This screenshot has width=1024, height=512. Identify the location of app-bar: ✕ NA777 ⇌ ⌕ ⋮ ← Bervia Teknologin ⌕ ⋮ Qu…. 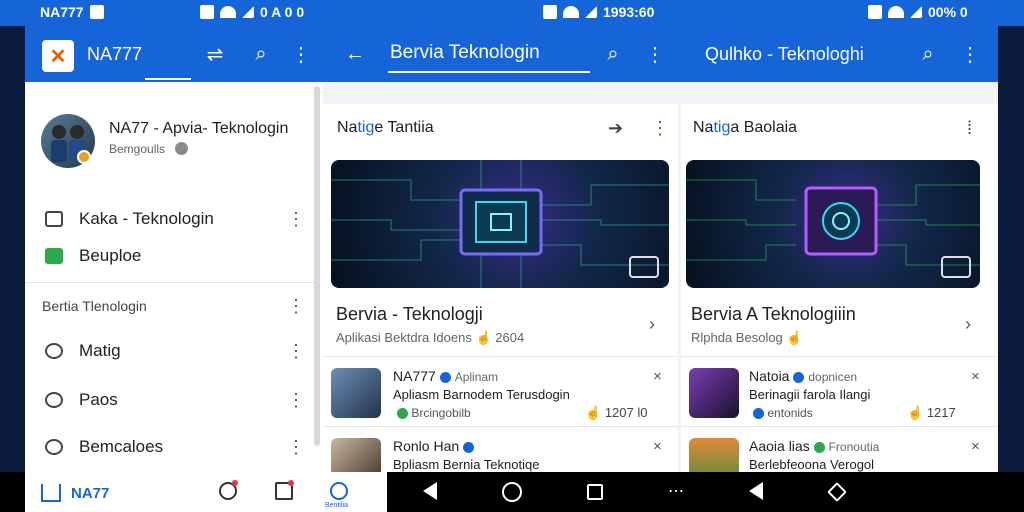
(511, 54).